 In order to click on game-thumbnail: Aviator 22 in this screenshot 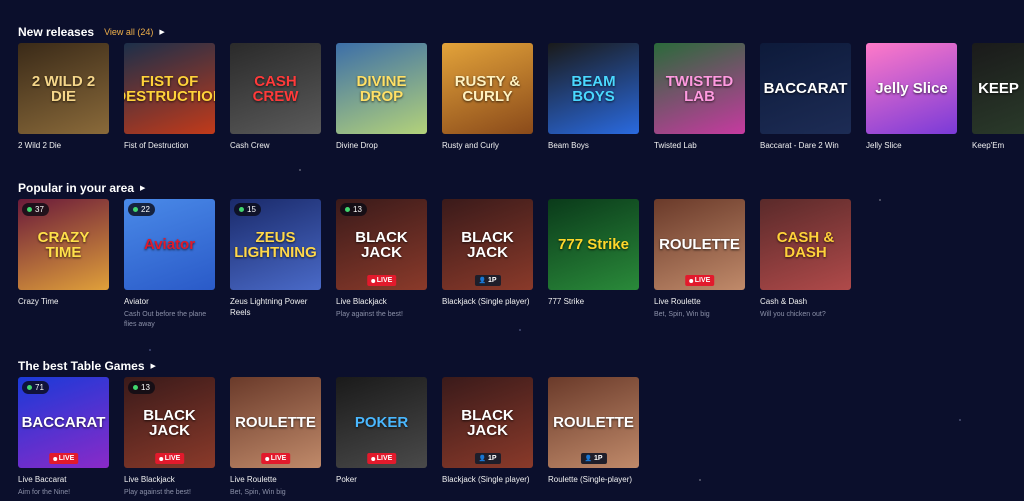, I will do `click(169, 244)`.